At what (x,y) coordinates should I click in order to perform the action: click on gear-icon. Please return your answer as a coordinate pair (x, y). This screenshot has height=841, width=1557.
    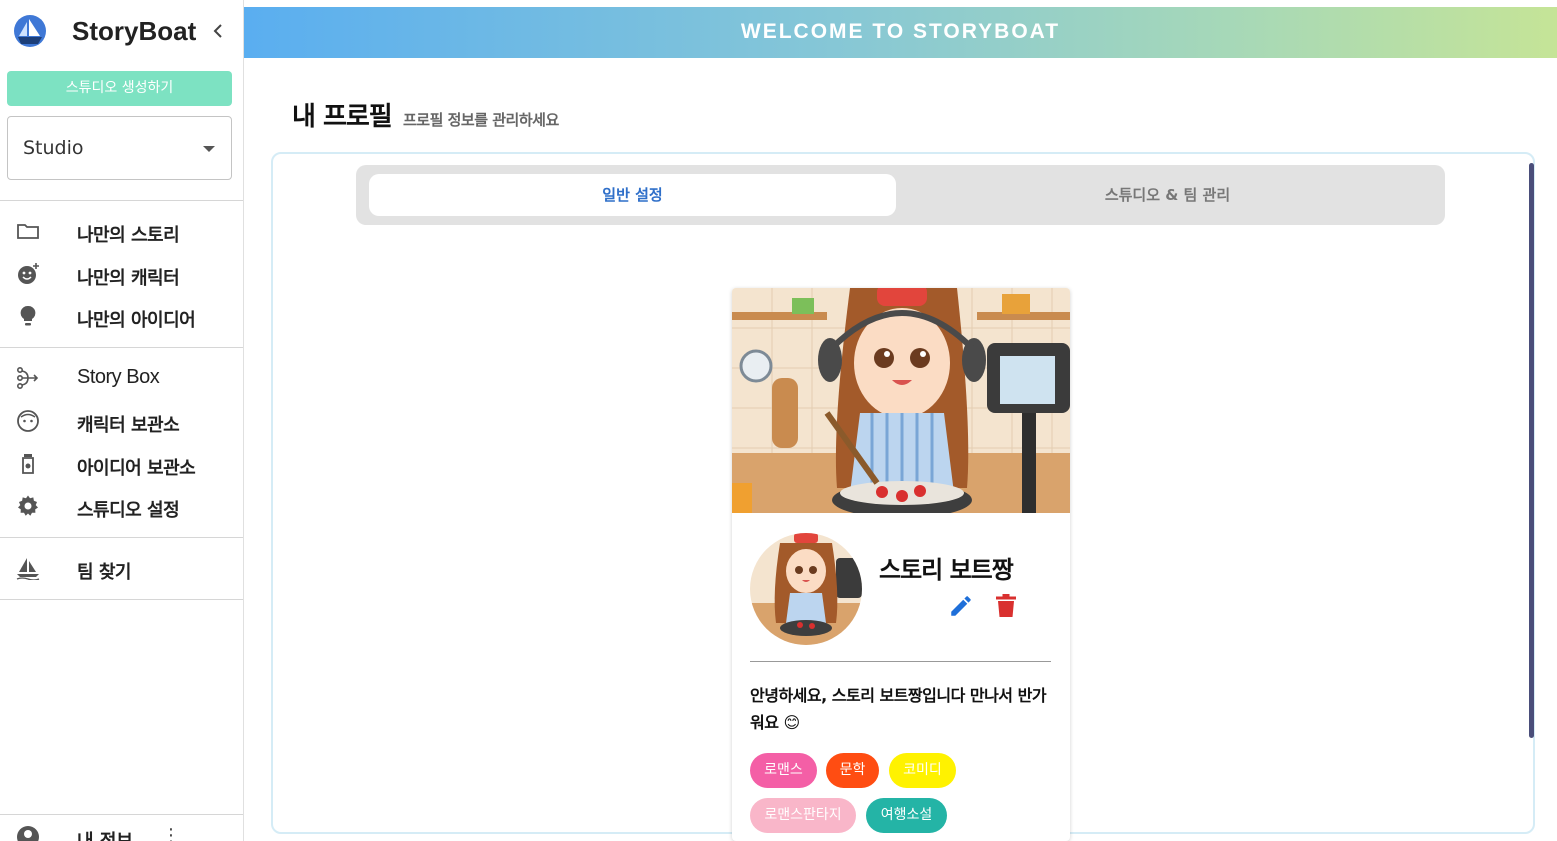
    Looking at the image, I should click on (28, 505).